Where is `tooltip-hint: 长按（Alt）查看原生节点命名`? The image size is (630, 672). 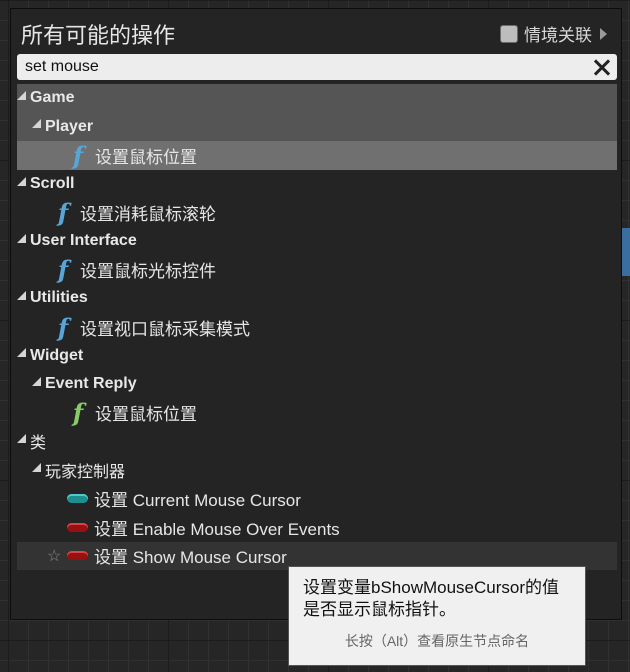 tooltip-hint: 长按（Alt）查看原生节点命名 is located at coordinates (437, 641).